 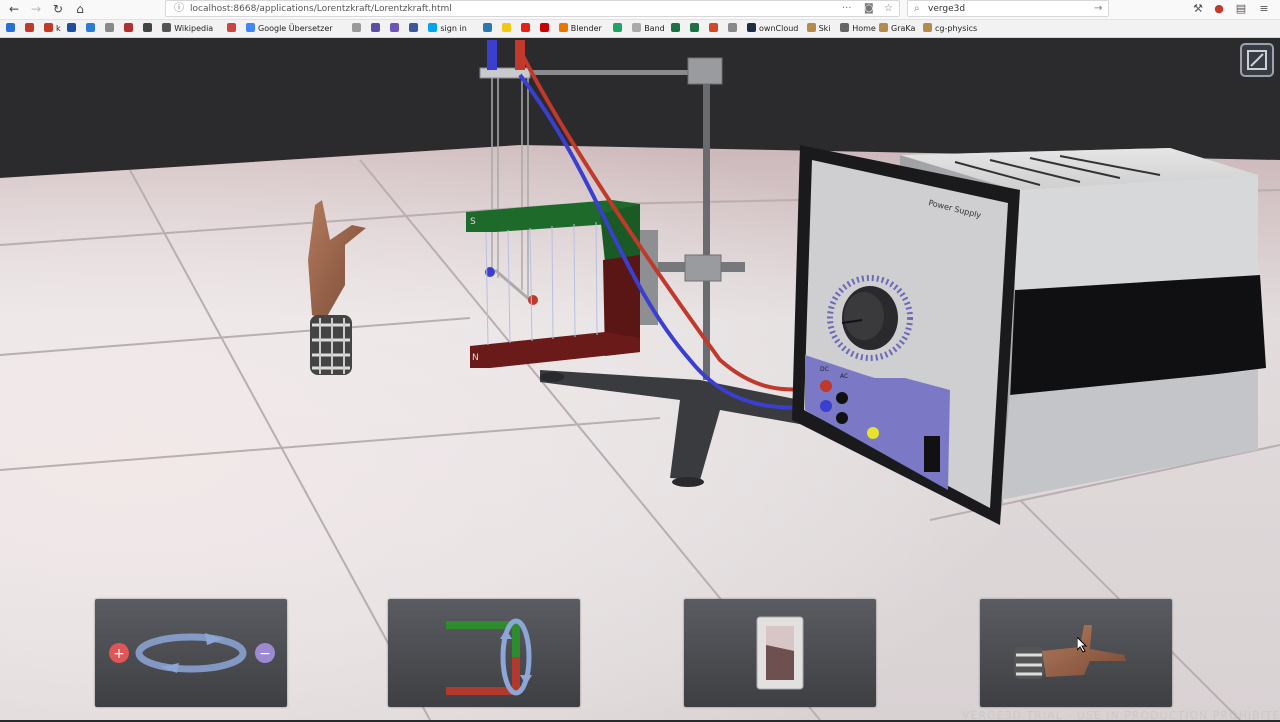 What do you see at coordinates (1076, 653) in the screenshot?
I see `right-hand-control` at bounding box center [1076, 653].